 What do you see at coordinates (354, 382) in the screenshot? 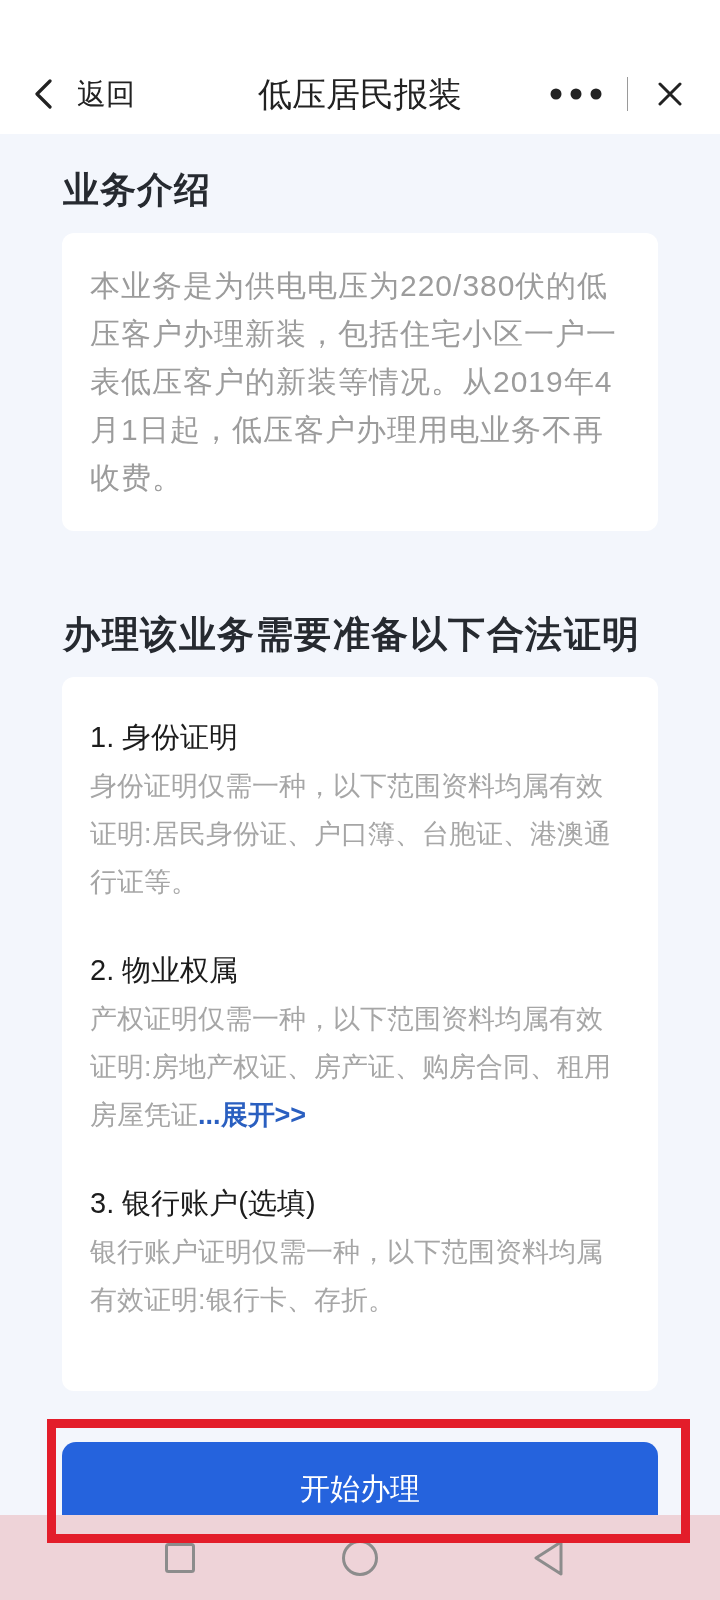
I see `intro-paragraph: 本业务是为供电电压为220/380伏的低压客户办理新装，包括住宅小区一户一表低压客户的新装等情况。从2019年4月1日起，低压客户办理用电业务不再收费。` at bounding box center [354, 382].